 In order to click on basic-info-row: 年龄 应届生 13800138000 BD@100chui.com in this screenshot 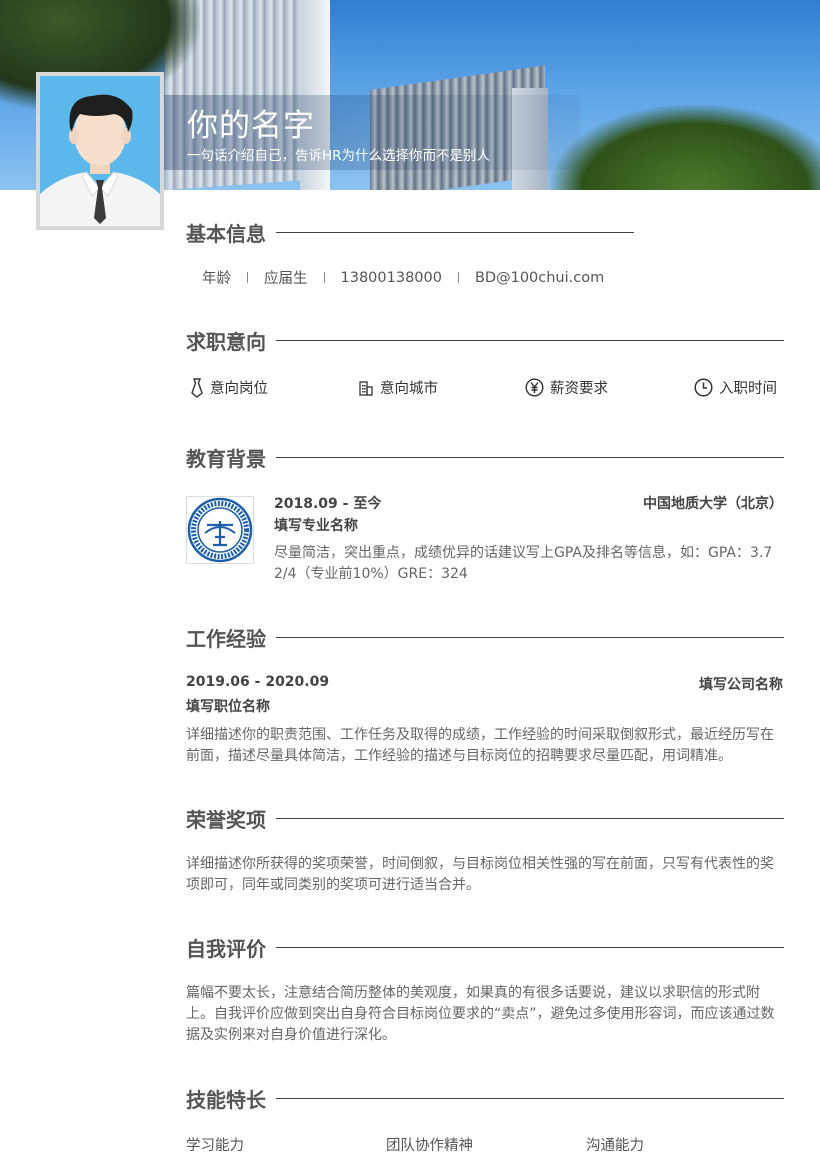, I will do `click(403, 277)`.